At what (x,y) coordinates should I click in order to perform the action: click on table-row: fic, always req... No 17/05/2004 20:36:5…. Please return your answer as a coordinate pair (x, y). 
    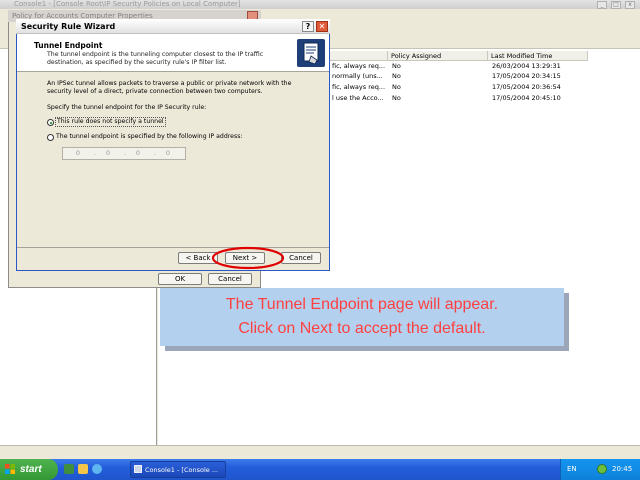
    Looking at the image, I should click on (480, 88).